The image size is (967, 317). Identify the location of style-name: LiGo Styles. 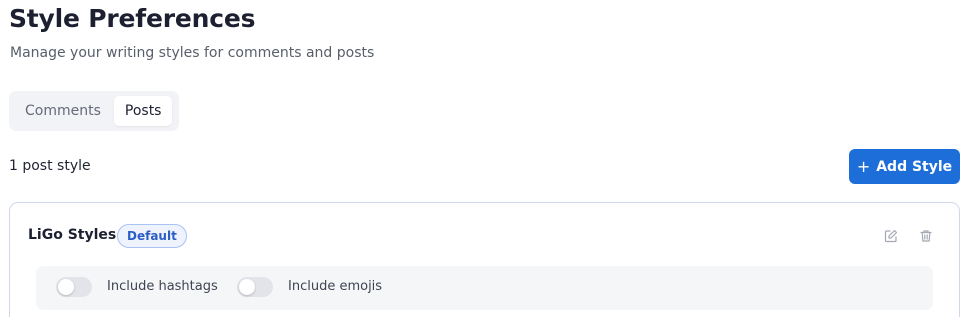
(72, 235).